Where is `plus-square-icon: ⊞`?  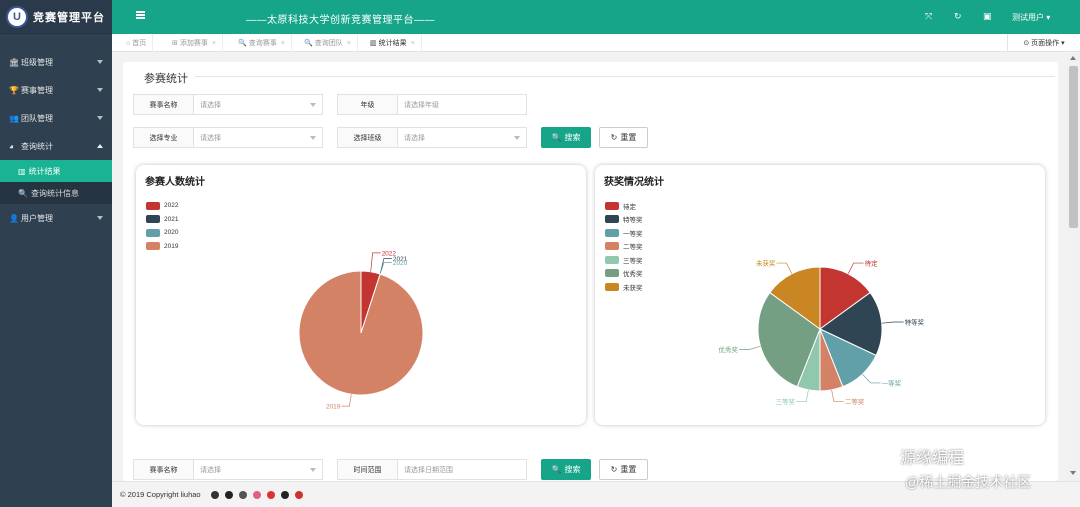 plus-square-icon: ⊞ is located at coordinates (175, 43).